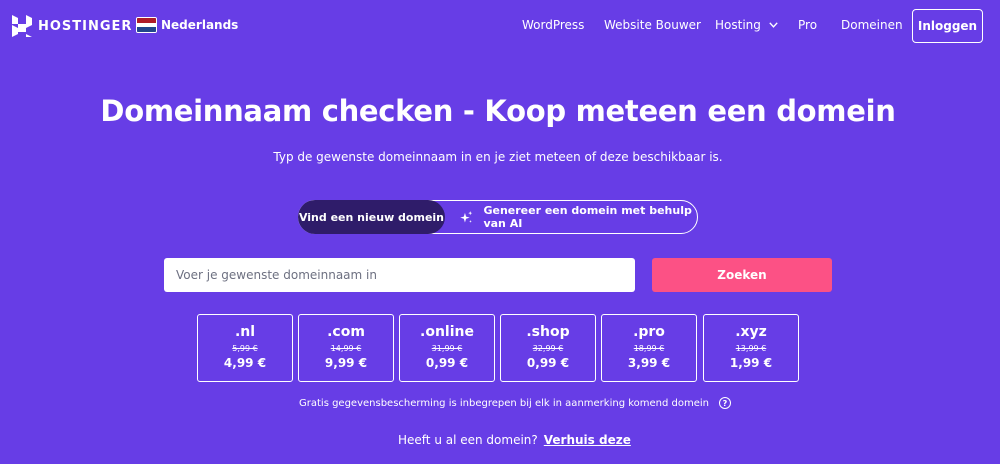  Describe the element at coordinates (468, 440) in the screenshot. I see `transfer-question: Heeft u al een domein?` at that location.